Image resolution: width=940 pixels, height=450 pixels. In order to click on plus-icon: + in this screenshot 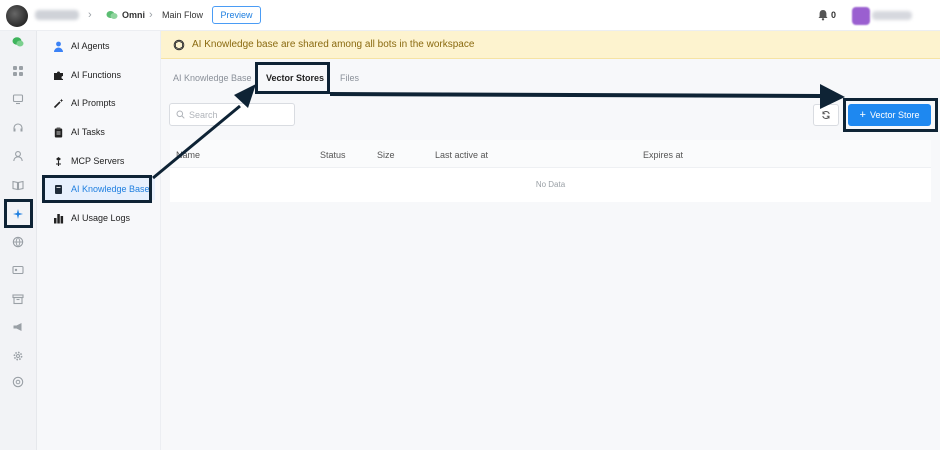, I will do `click(862, 115)`.